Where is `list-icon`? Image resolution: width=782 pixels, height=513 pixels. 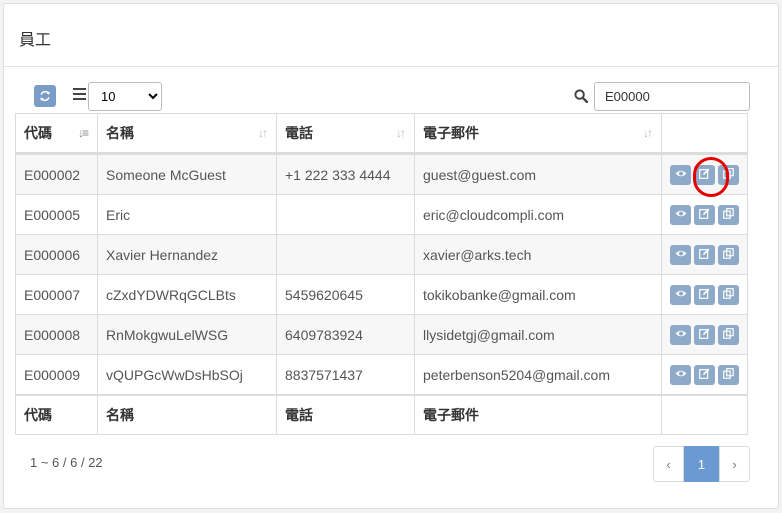
list-icon is located at coordinates (79, 94).